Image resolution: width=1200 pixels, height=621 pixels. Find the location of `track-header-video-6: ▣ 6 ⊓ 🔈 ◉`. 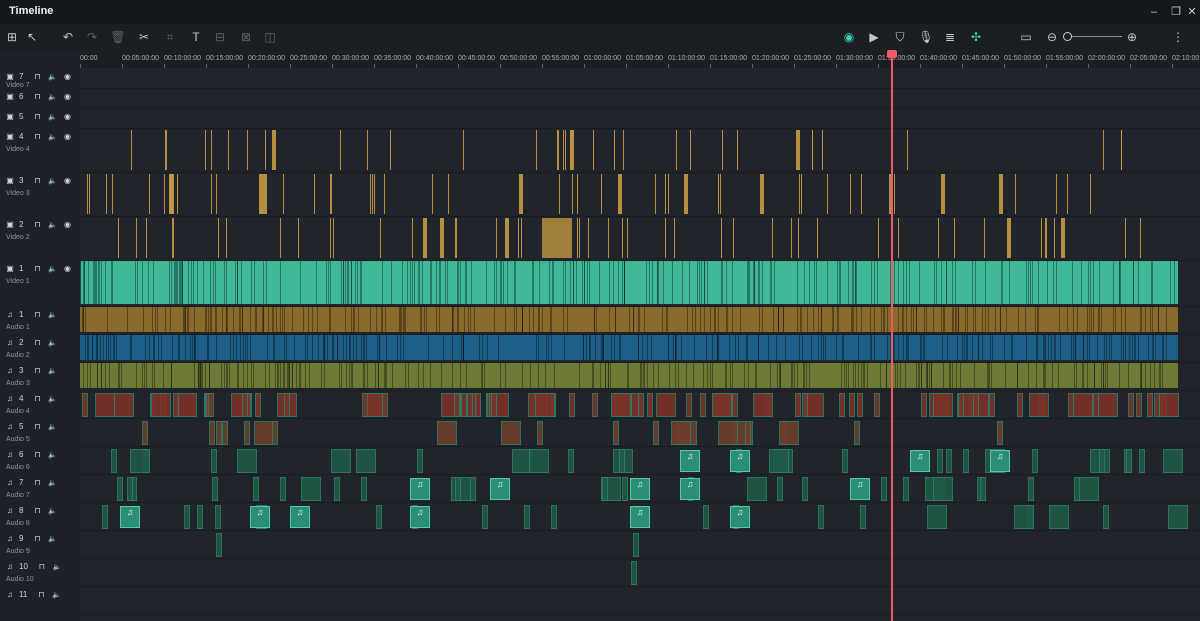

track-header-video-6: ▣ 6 ⊓ 🔈 ◉ is located at coordinates (40, 98).